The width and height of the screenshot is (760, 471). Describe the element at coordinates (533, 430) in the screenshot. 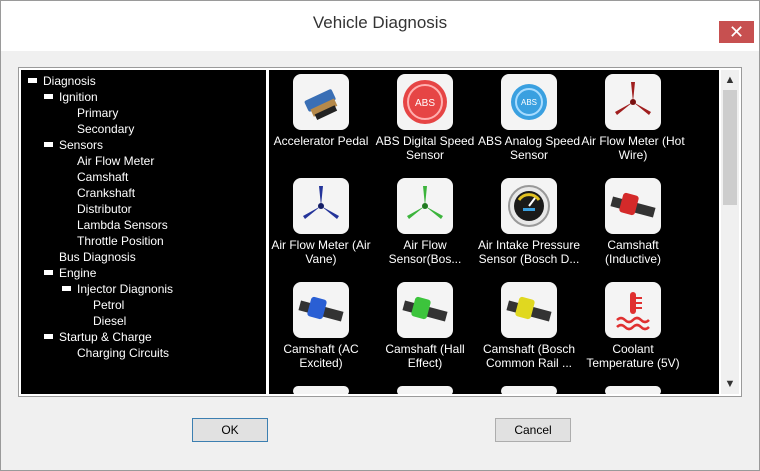

I see `cancel-button: Cancel` at that location.